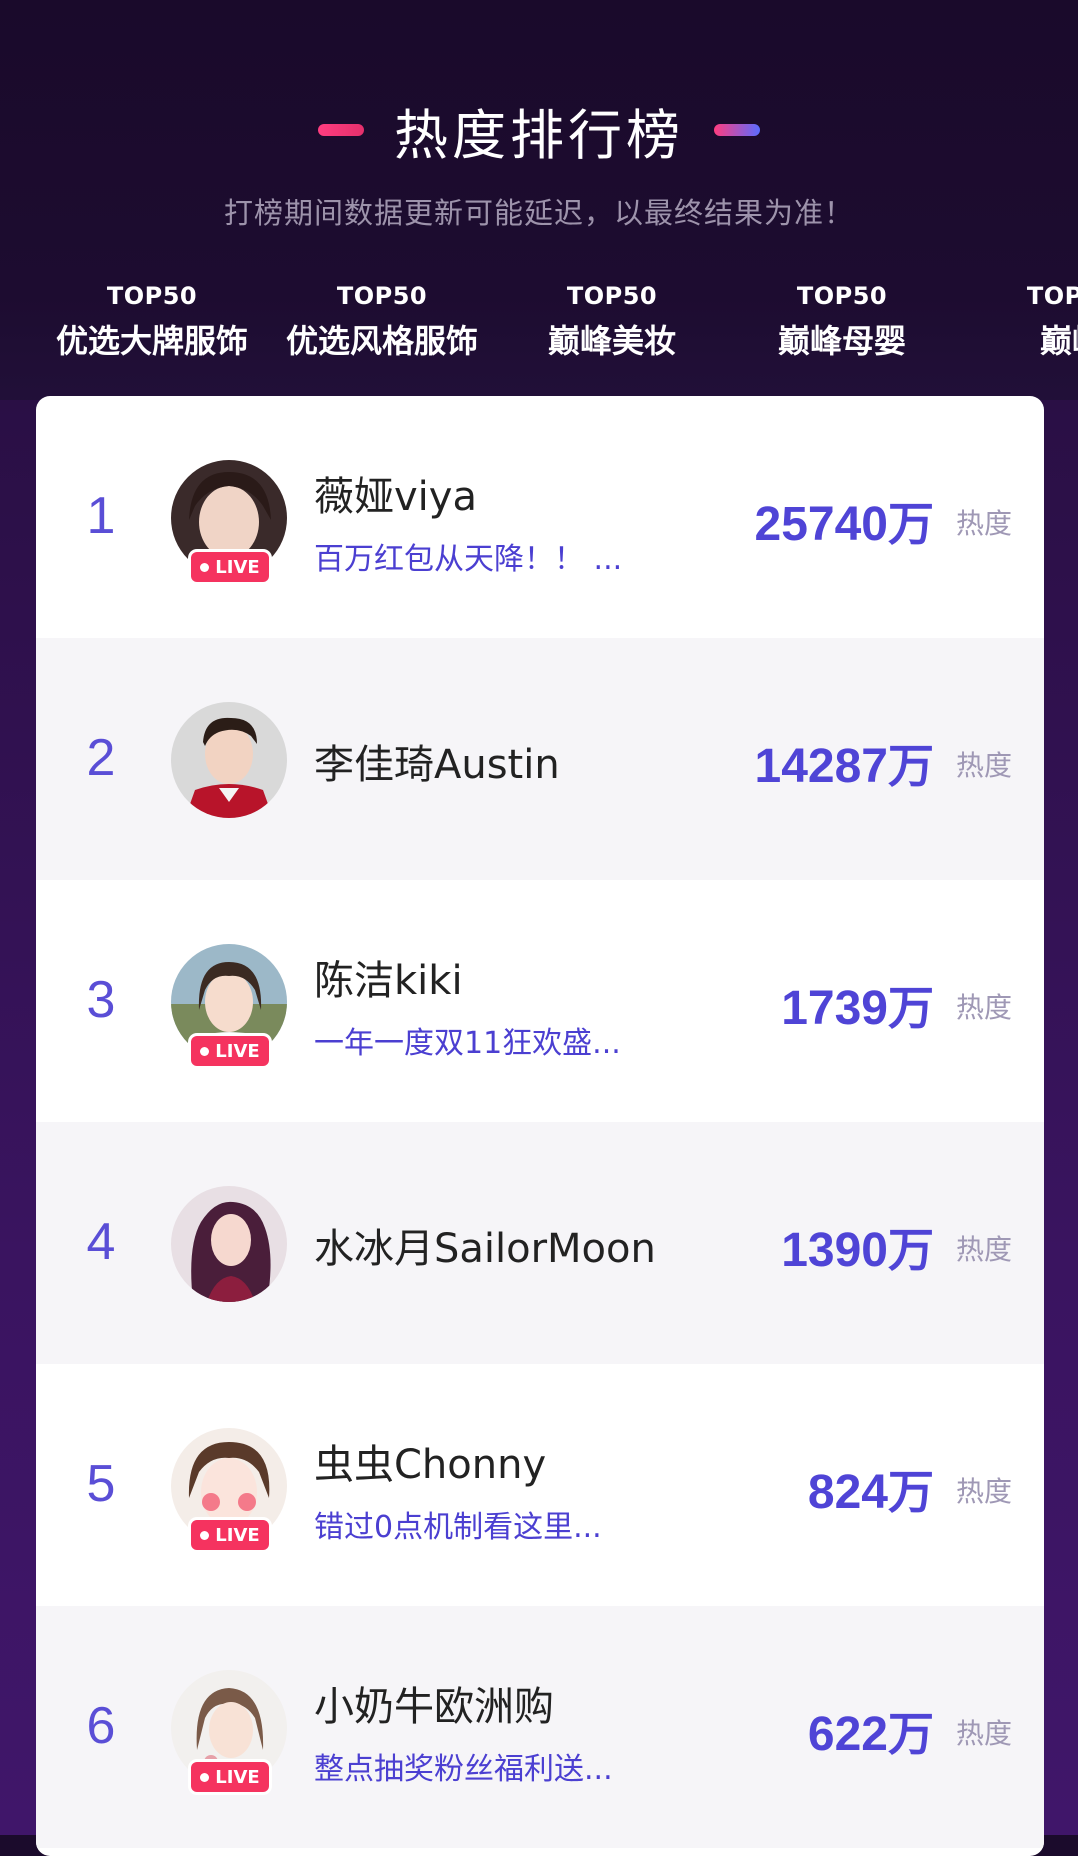 This screenshot has width=1078, height=1856. Describe the element at coordinates (821, 766) in the screenshot. I see `heat-score-value: 14287` at that location.